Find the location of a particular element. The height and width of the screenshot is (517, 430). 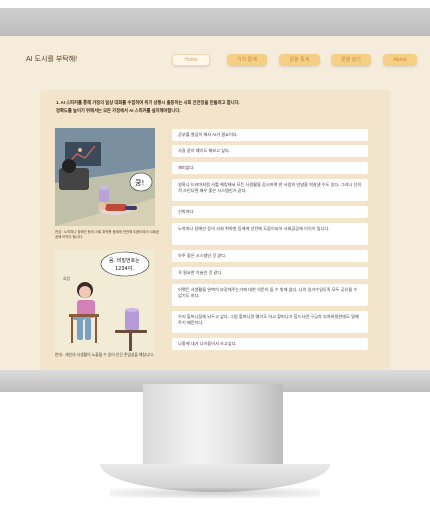

comic-illustration-speaker: 음. 비밀번호는 1234야. 흐음 is located at coordinates (105, 302).